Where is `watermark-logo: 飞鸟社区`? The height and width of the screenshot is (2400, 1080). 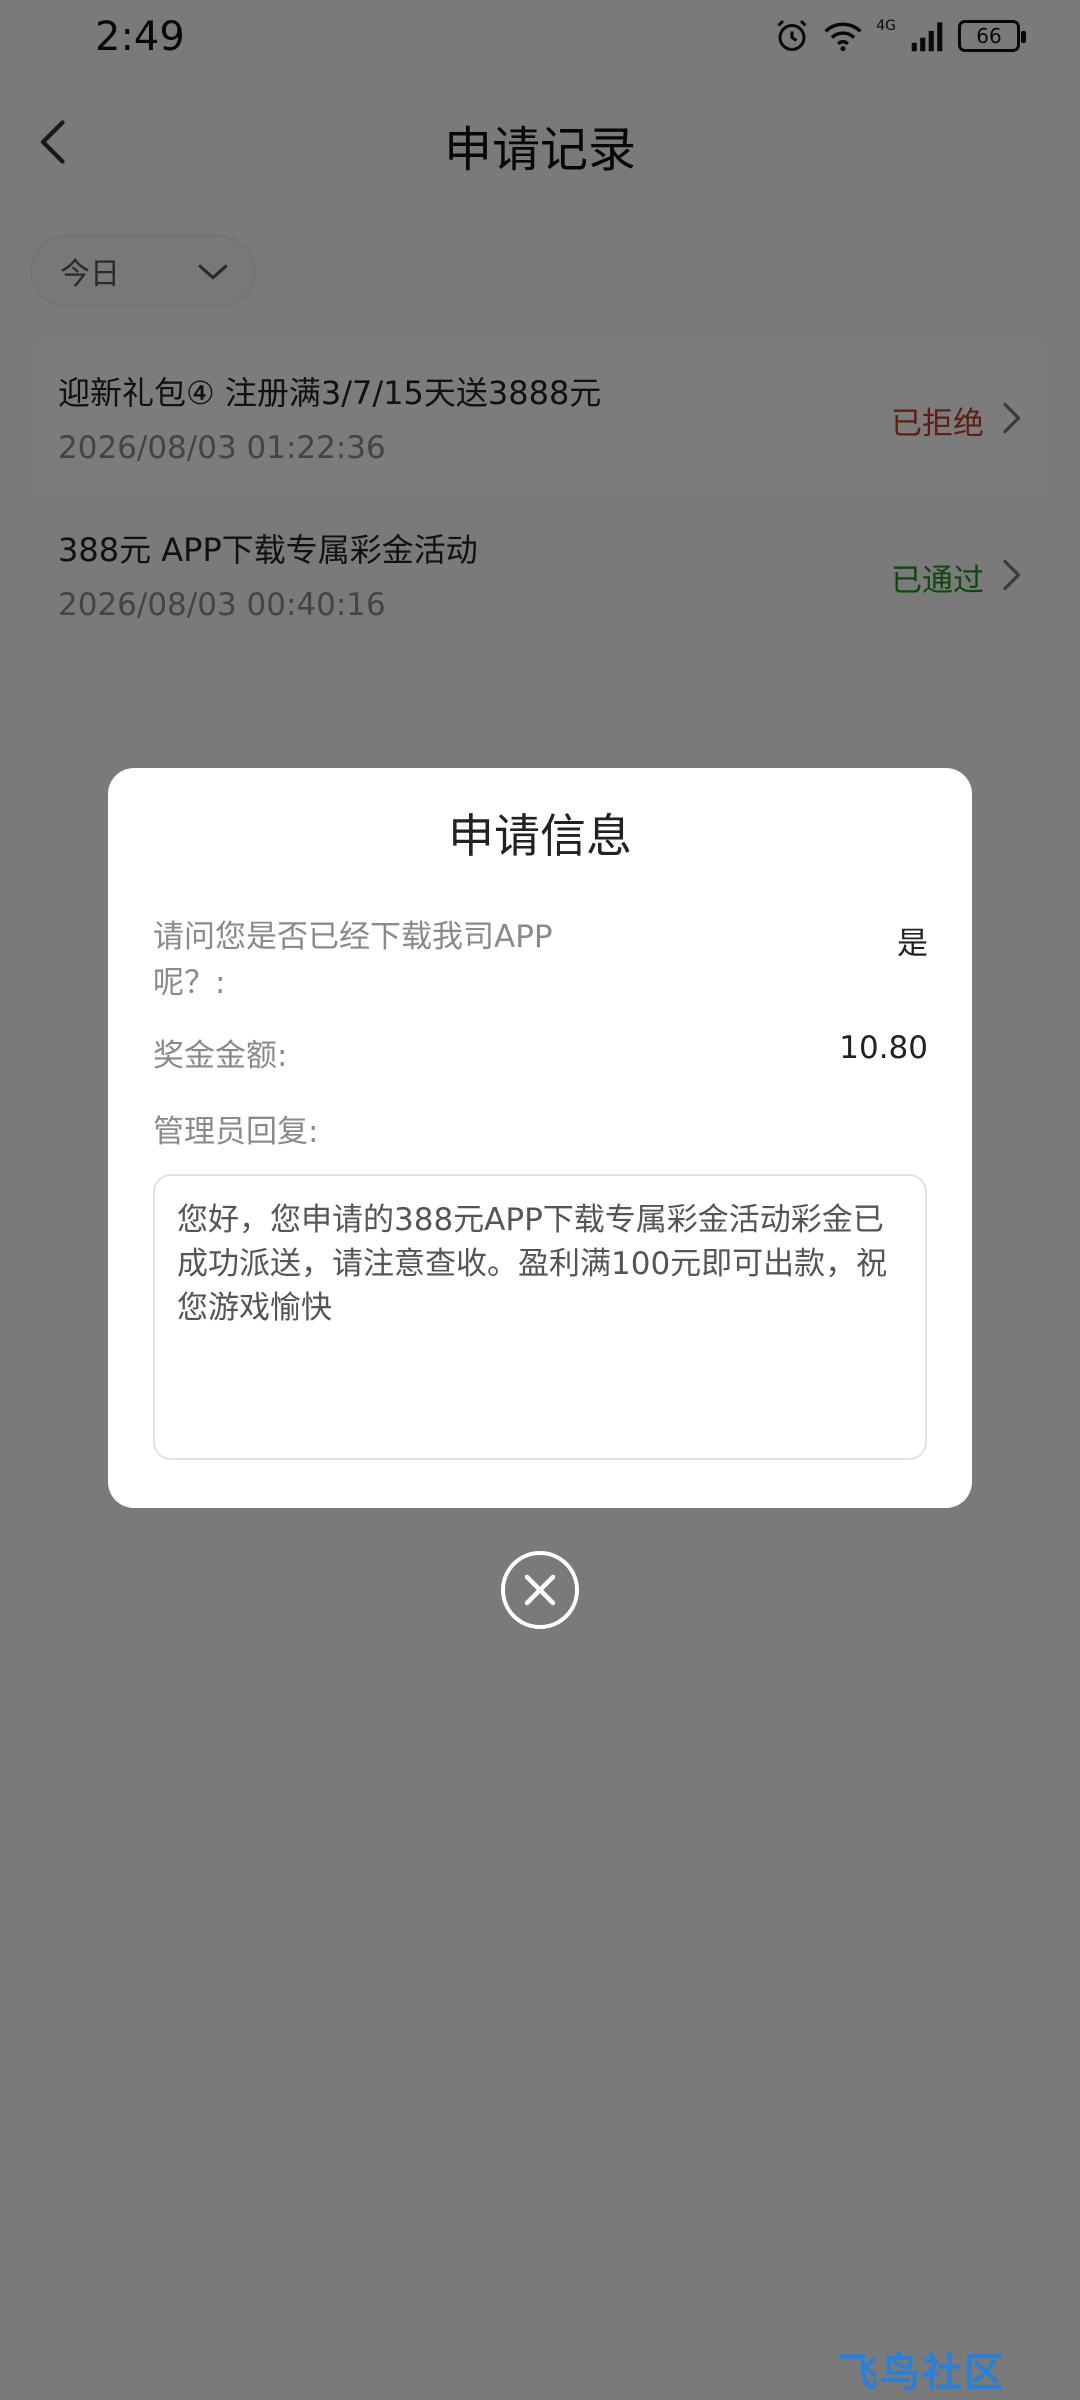
watermark-logo: 飞鸟社区 is located at coordinates (922, 2369).